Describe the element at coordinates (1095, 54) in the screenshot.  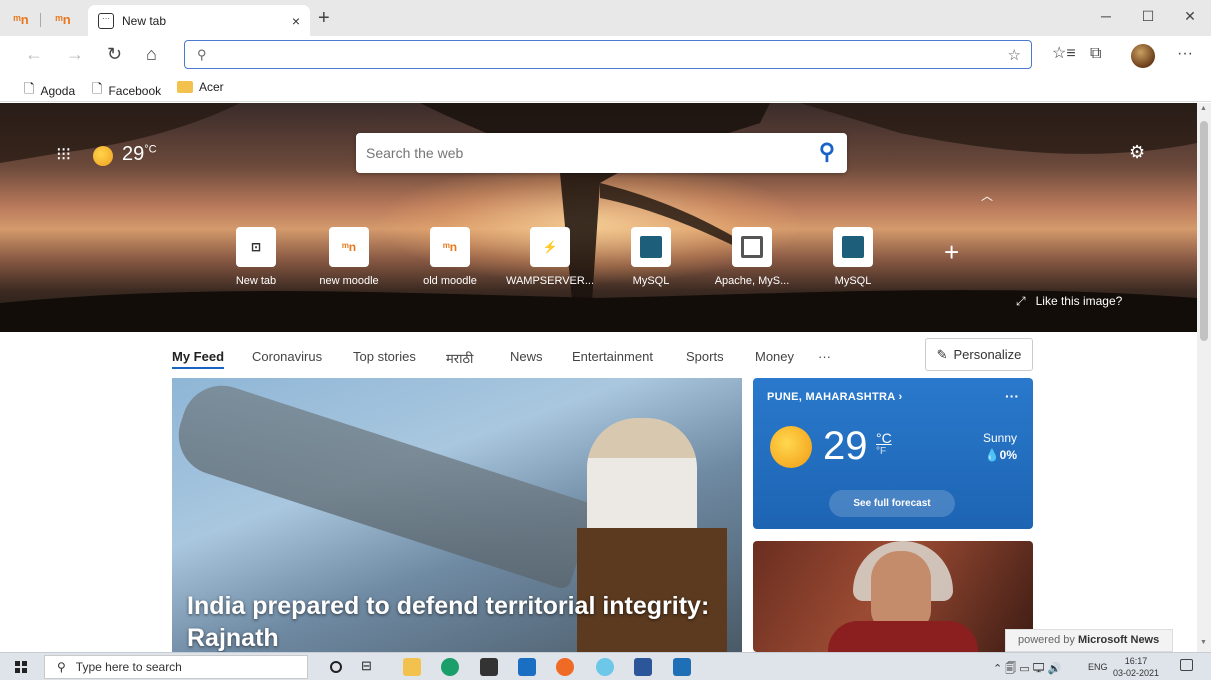
I see `collections-icon: ⧉` at that location.